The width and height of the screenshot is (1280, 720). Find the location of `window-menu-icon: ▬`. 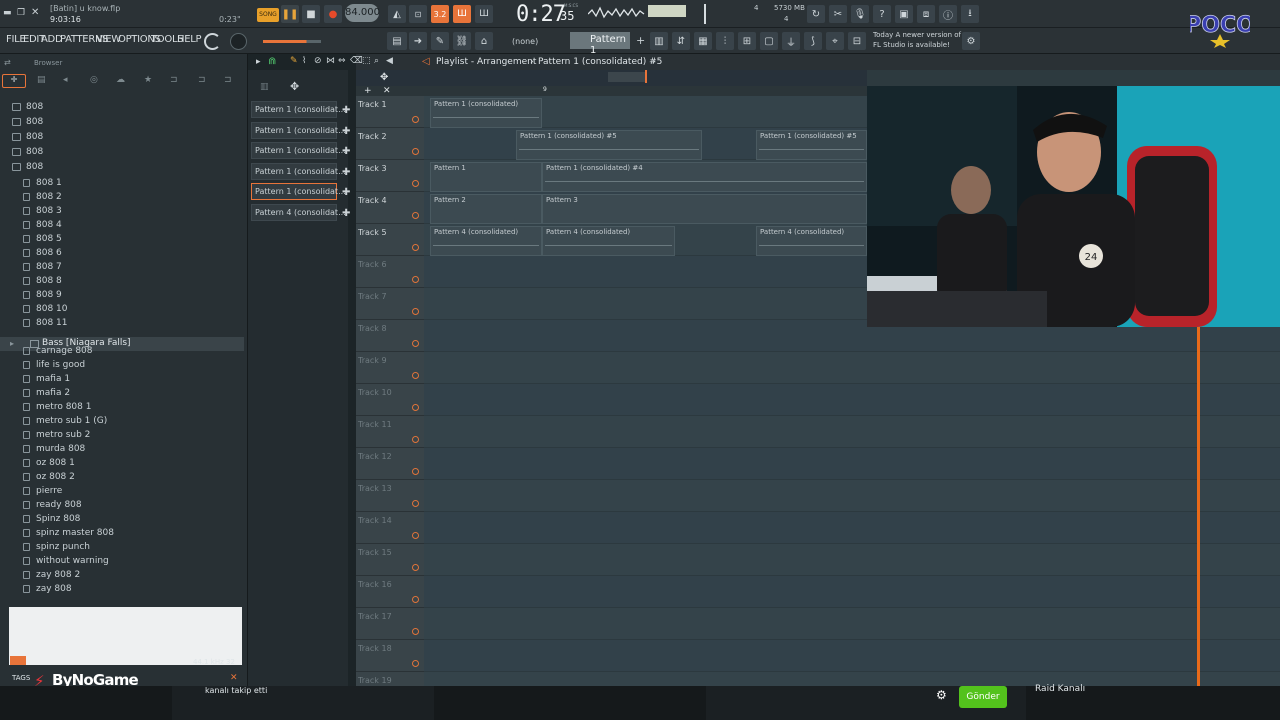

window-menu-icon: ▬ is located at coordinates (7, 13).